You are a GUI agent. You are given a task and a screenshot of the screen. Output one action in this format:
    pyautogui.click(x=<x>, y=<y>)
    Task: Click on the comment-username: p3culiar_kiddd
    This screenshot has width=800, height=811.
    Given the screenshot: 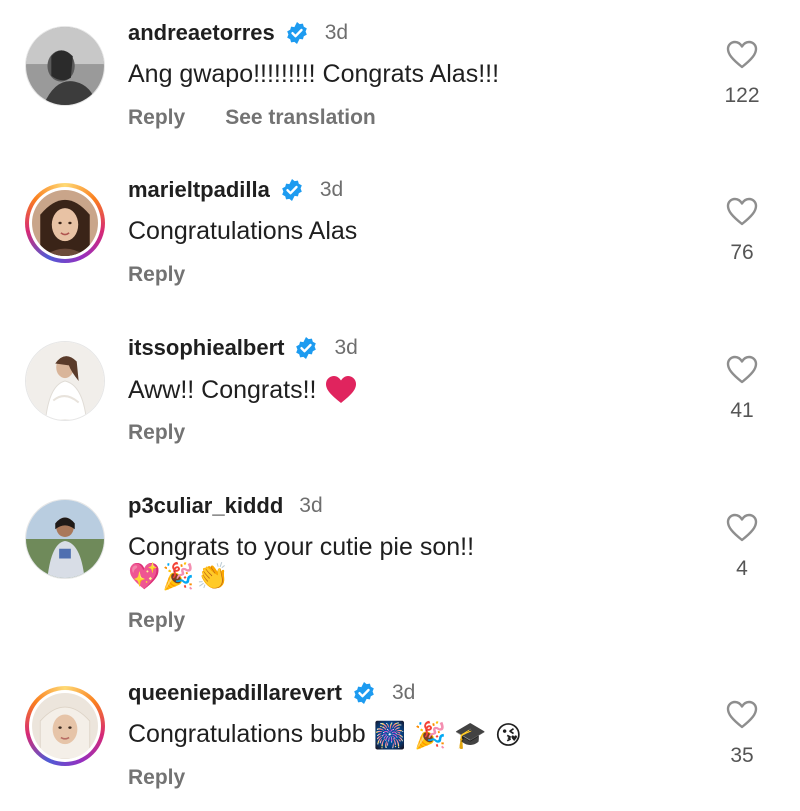 What is the action you would take?
    pyautogui.click(x=205, y=506)
    